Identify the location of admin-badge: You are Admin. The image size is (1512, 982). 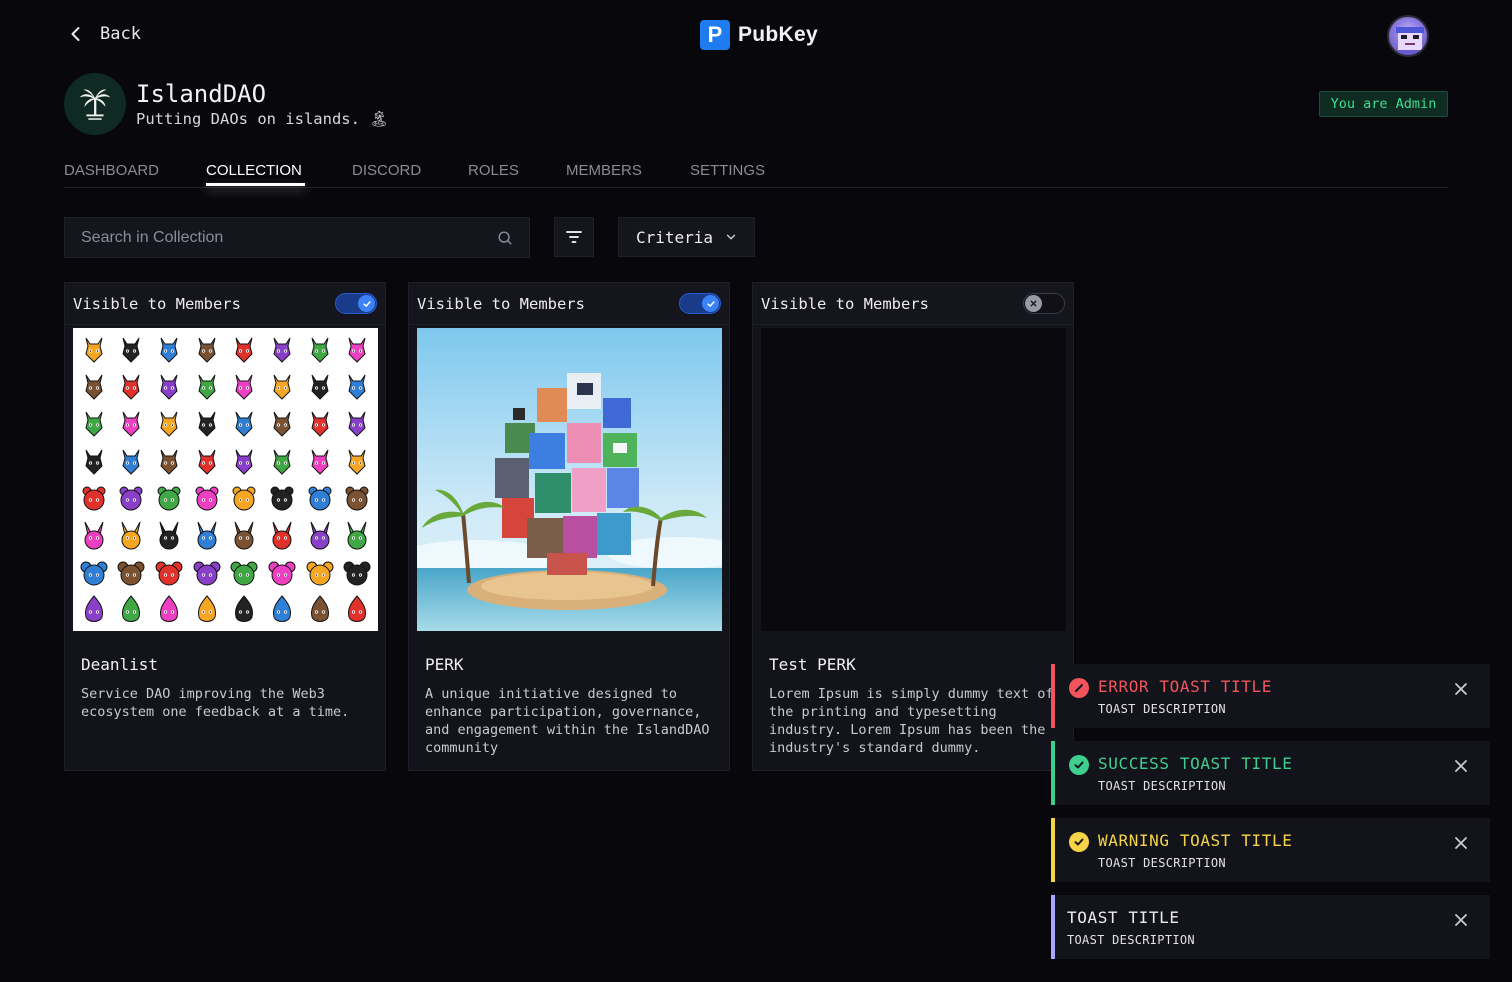
(1383, 104).